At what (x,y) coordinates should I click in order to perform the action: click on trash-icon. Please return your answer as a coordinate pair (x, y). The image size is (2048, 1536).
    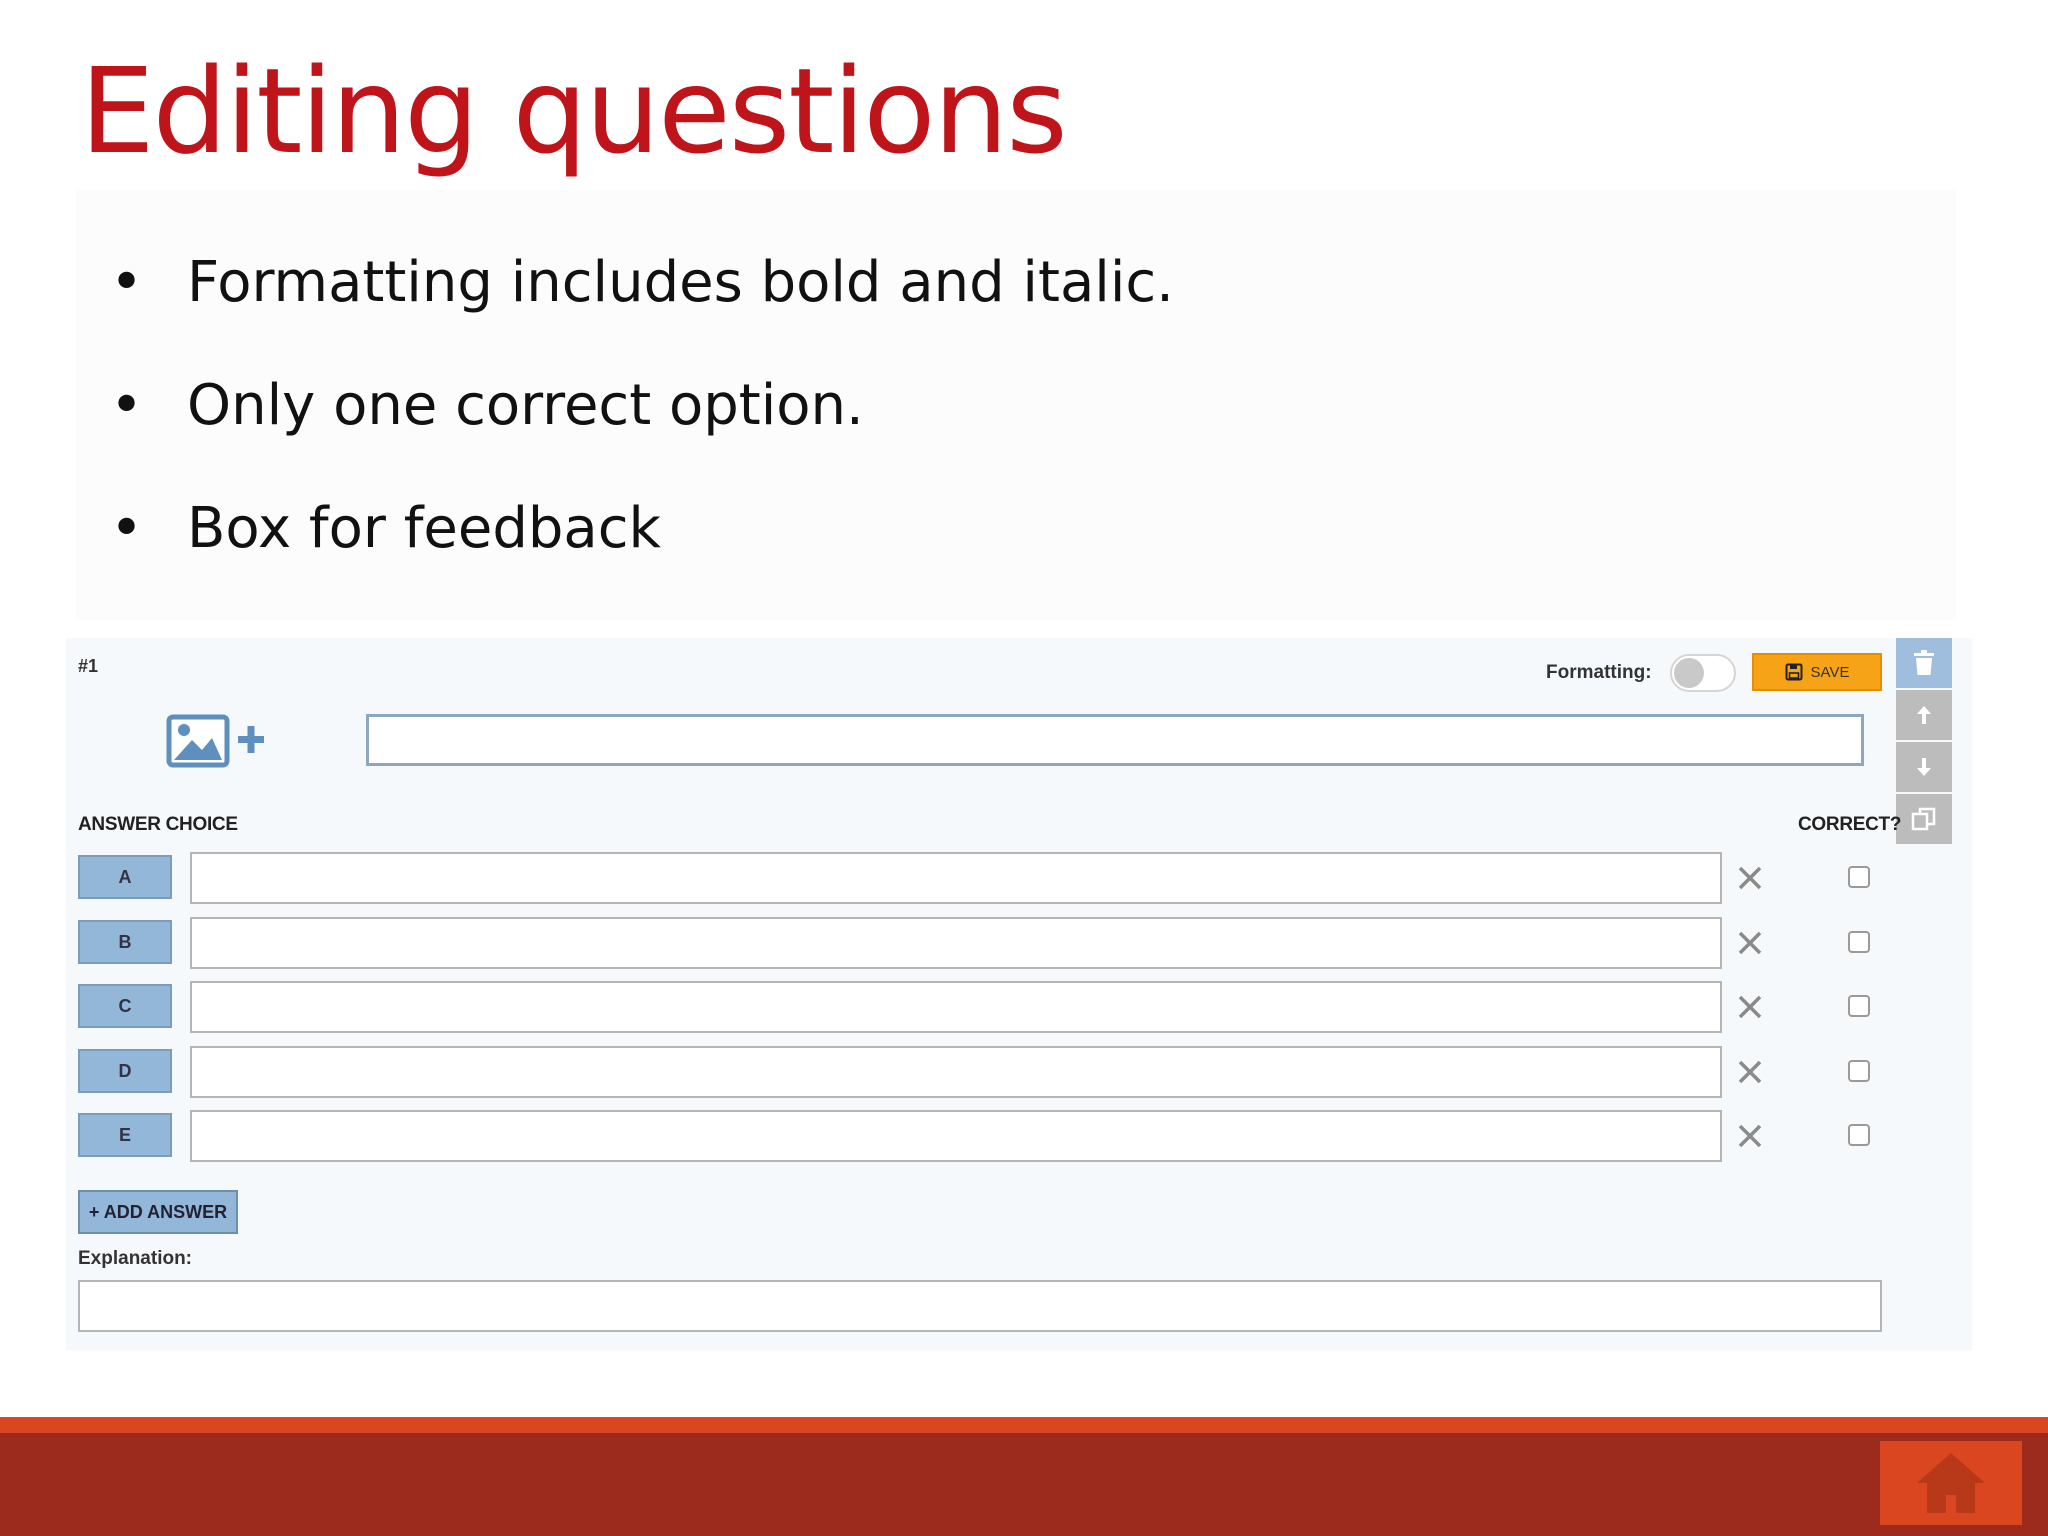
    Looking at the image, I should click on (1924, 662).